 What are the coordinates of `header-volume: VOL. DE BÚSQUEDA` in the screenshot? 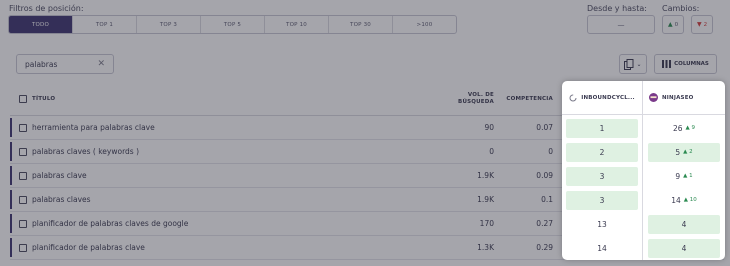 It's located at (463, 99).